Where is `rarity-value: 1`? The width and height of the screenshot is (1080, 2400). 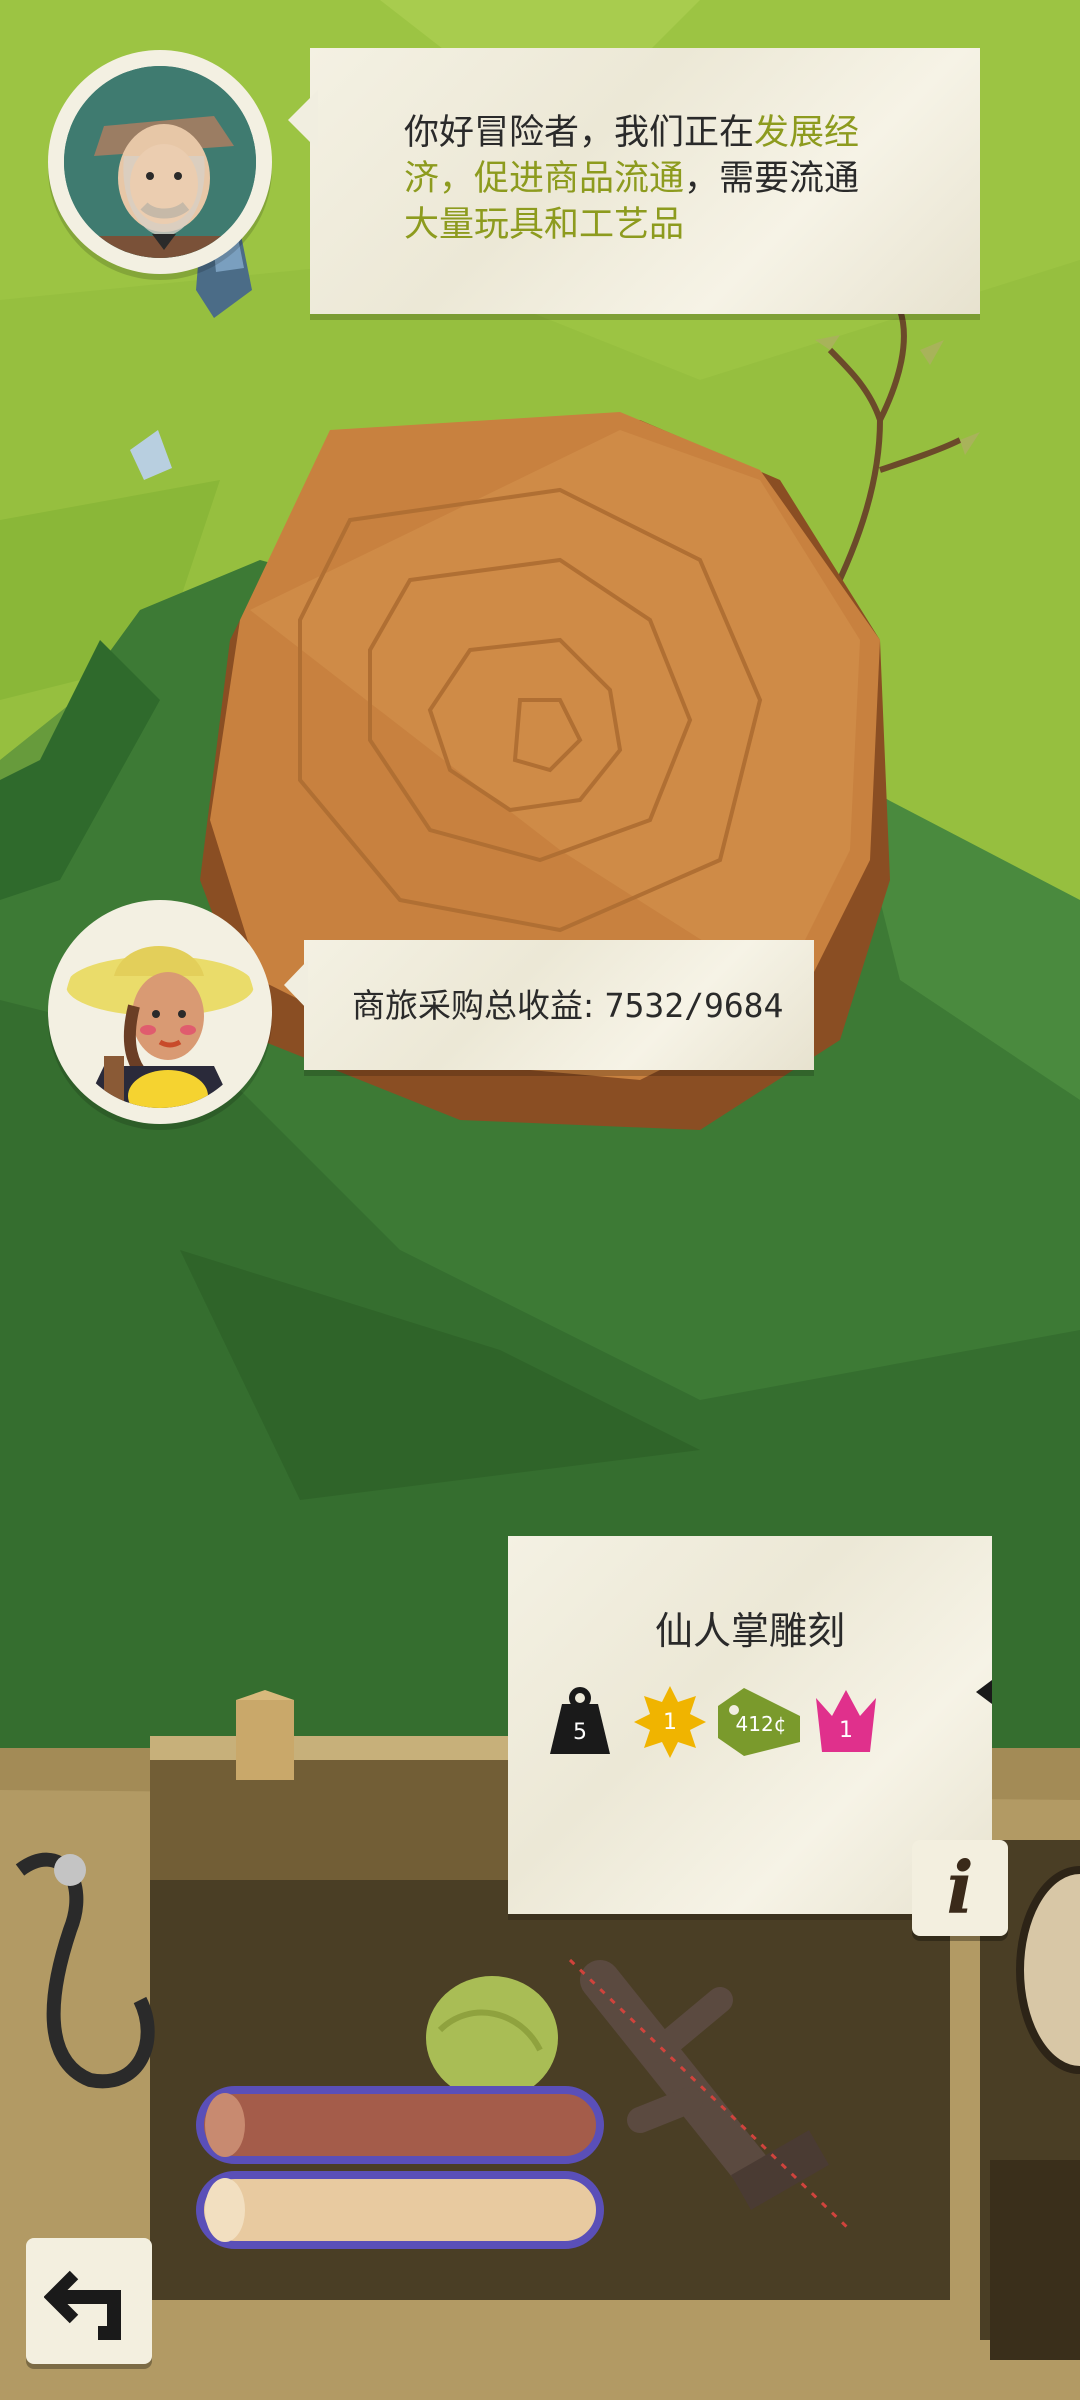 rarity-value: 1 is located at coordinates (670, 1722).